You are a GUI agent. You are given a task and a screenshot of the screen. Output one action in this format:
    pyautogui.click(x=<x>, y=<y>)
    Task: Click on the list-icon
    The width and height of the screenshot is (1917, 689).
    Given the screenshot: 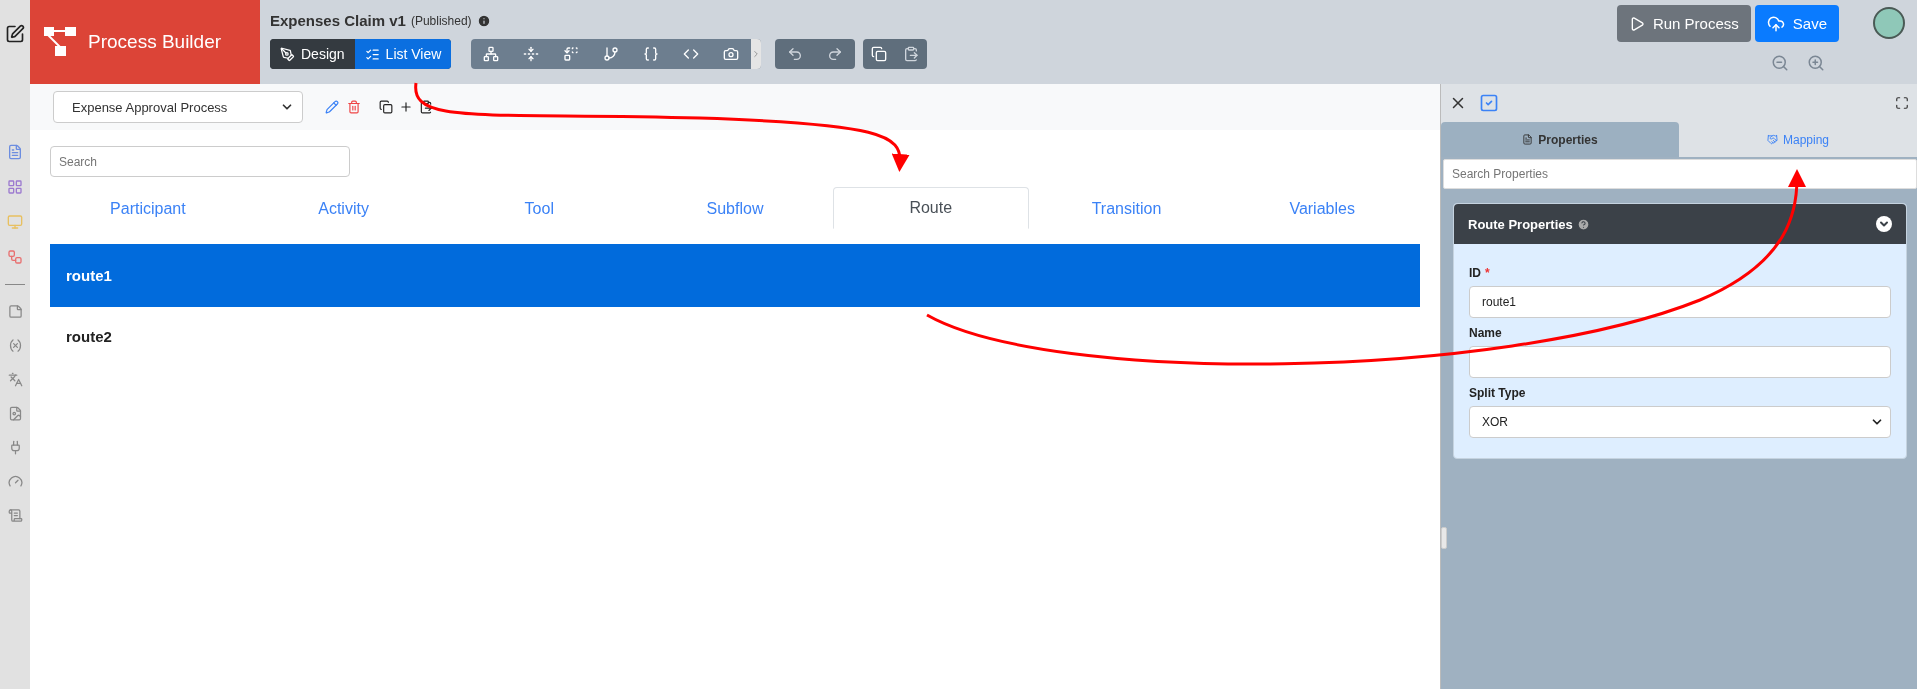 What is the action you would take?
    pyautogui.click(x=372, y=54)
    